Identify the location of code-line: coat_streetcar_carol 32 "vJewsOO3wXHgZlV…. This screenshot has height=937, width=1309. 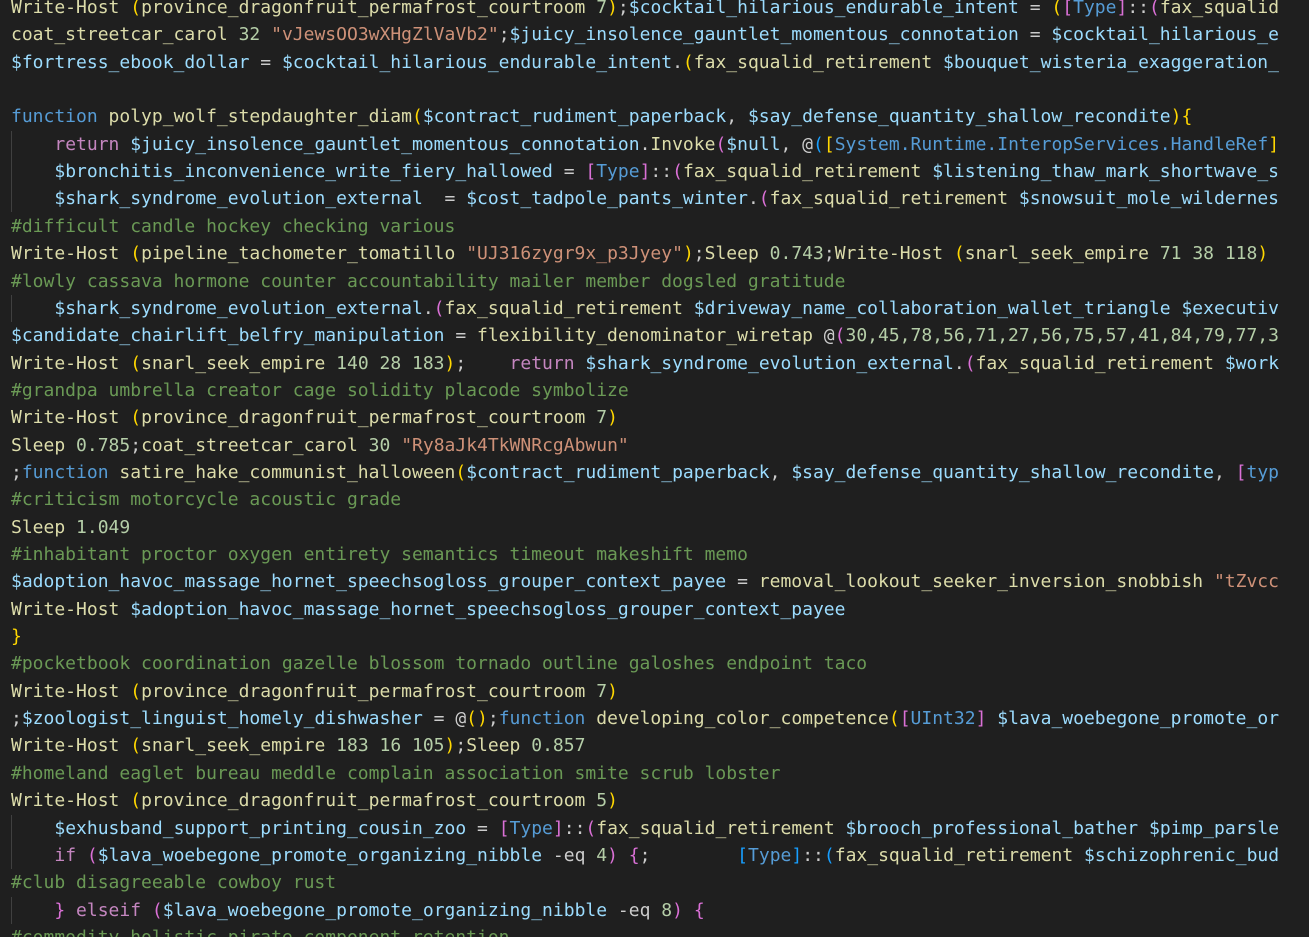
(645, 34).